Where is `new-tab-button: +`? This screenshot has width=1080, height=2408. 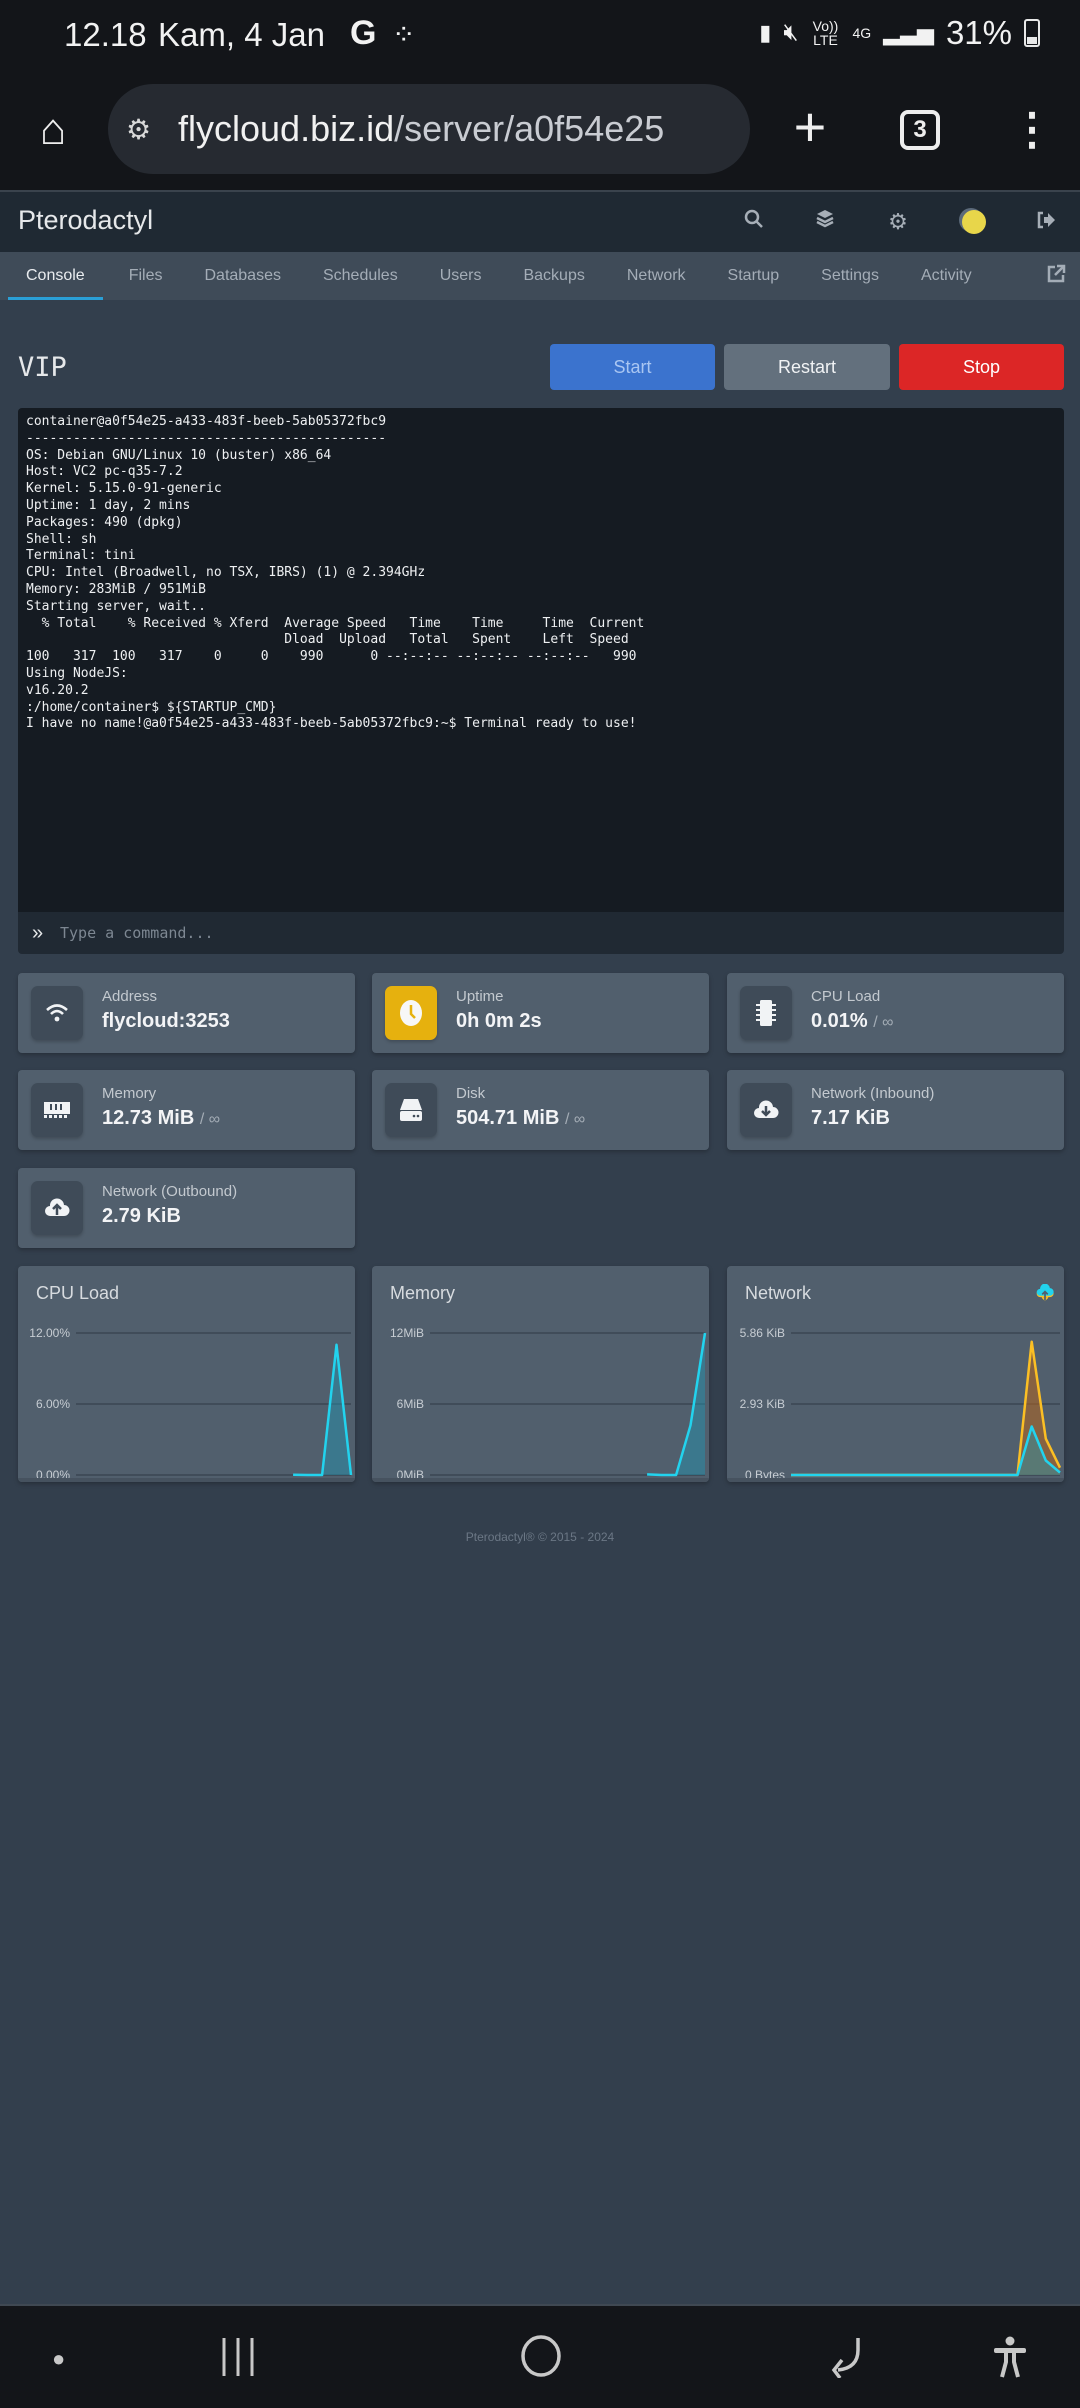 new-tab-button: + is located at coordinates (810, 126).